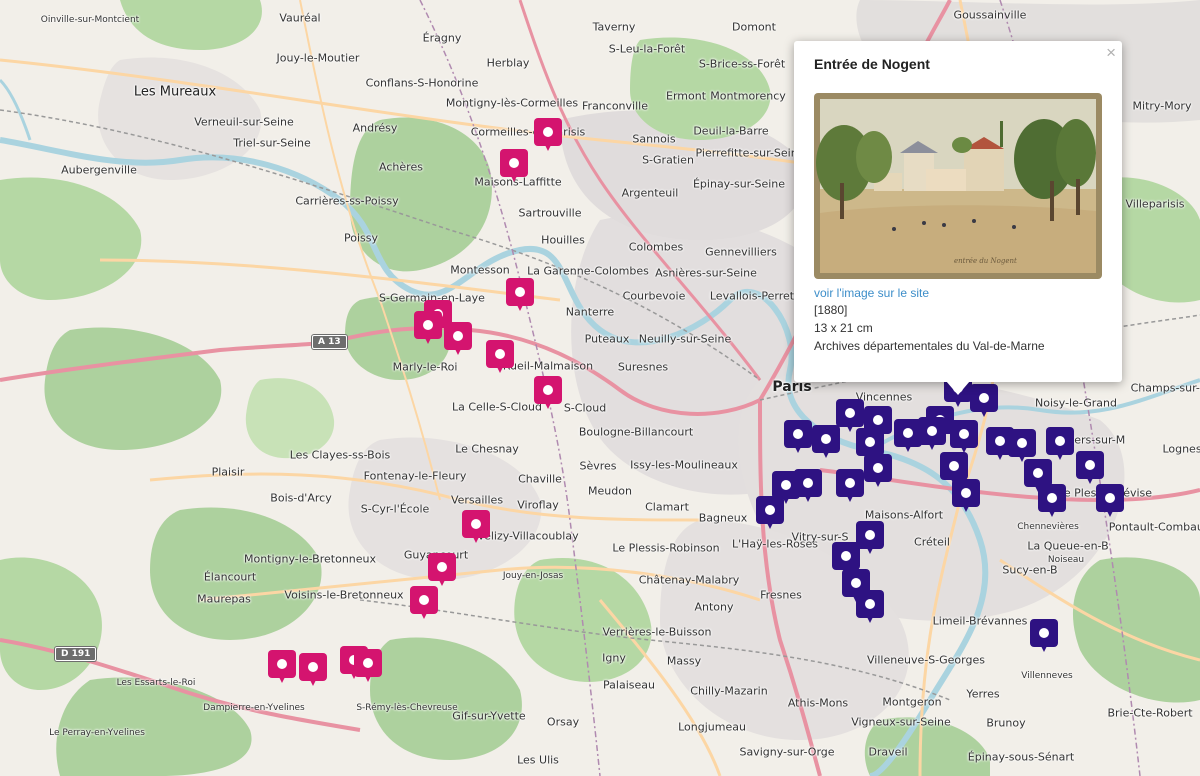 The width and height of the screenshot is (1200, 776). What do you see at coordinates (329, 342) in the screenshot?
I see `road-shield-a13: A 13` at bounding box center [329, 342].